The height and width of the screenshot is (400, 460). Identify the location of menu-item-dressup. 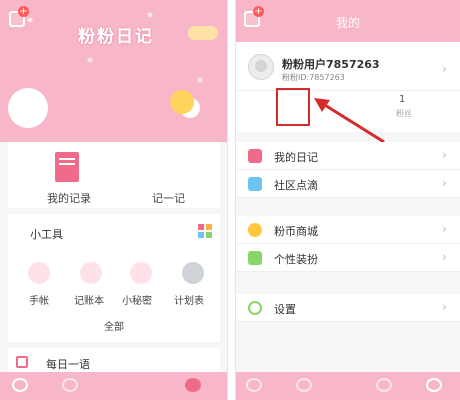
(348, 258).